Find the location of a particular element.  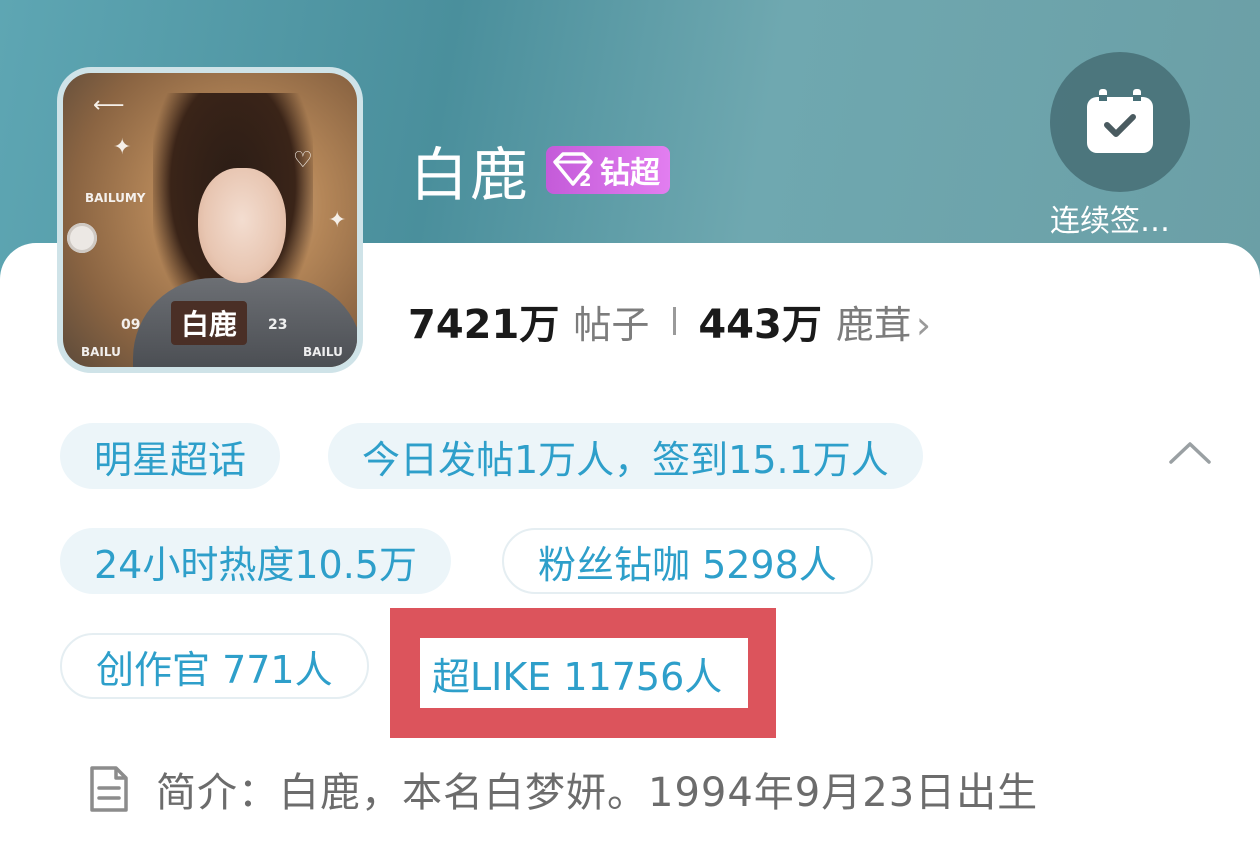

topic-intro: 简介：白鹿，本名白梦妍。1994年9月23日出生 is located at coordinates (563, 789).